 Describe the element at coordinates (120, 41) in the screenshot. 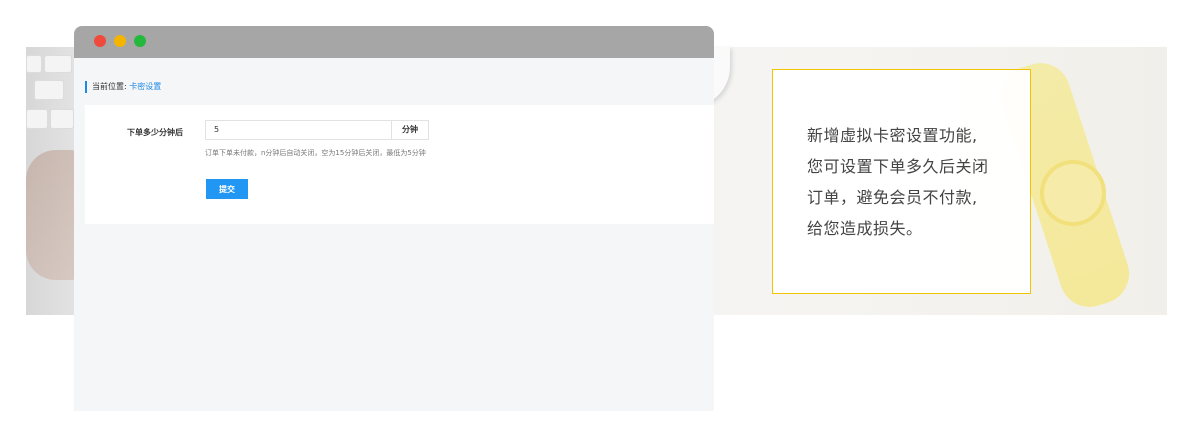

I see `minimize-dot-icon` at that location.